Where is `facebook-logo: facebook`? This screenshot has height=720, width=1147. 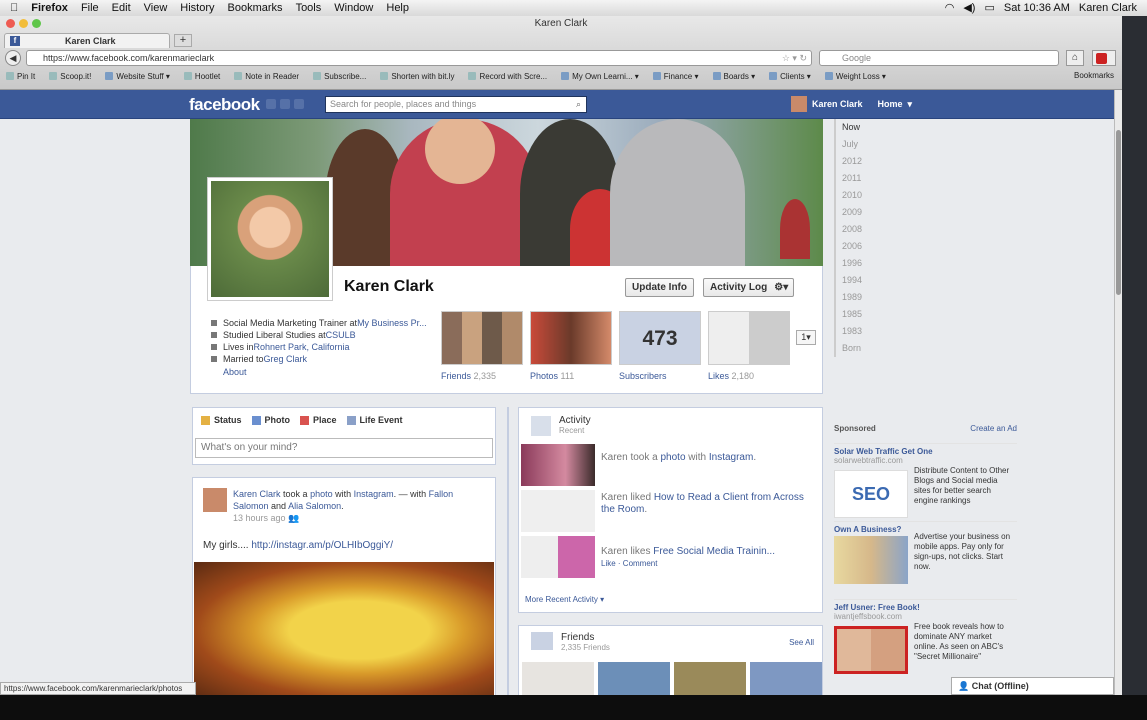
facebook-logo: facebook is located at coordinates (224, 105).